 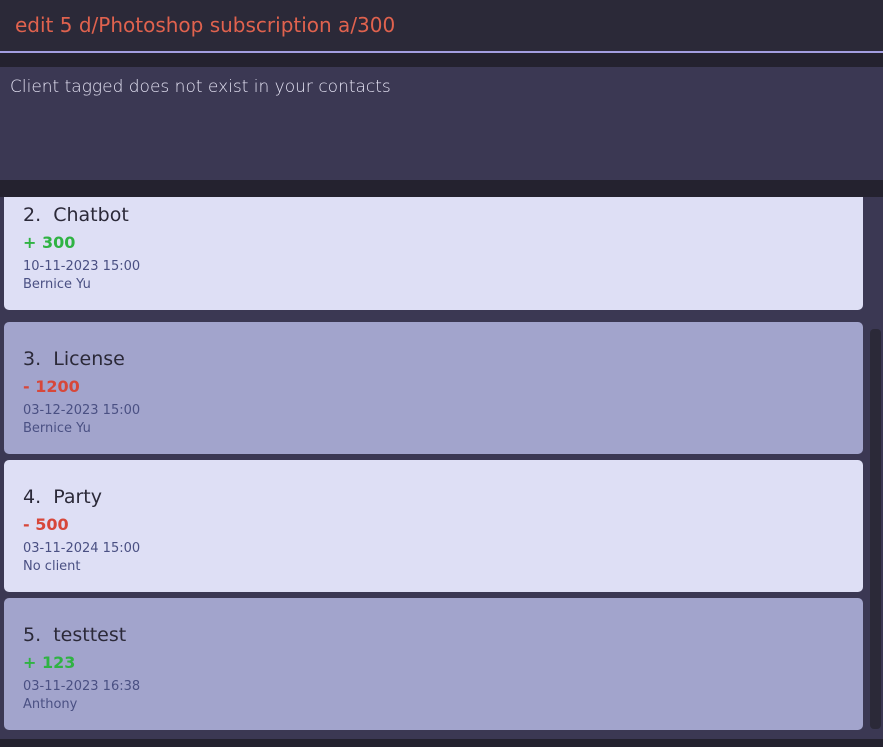 What do you see at coordinates (82, 548) in the screenshot?
I see `transaction-datetime: 03-11-2024 15:00` at bounding box center [82, 548].